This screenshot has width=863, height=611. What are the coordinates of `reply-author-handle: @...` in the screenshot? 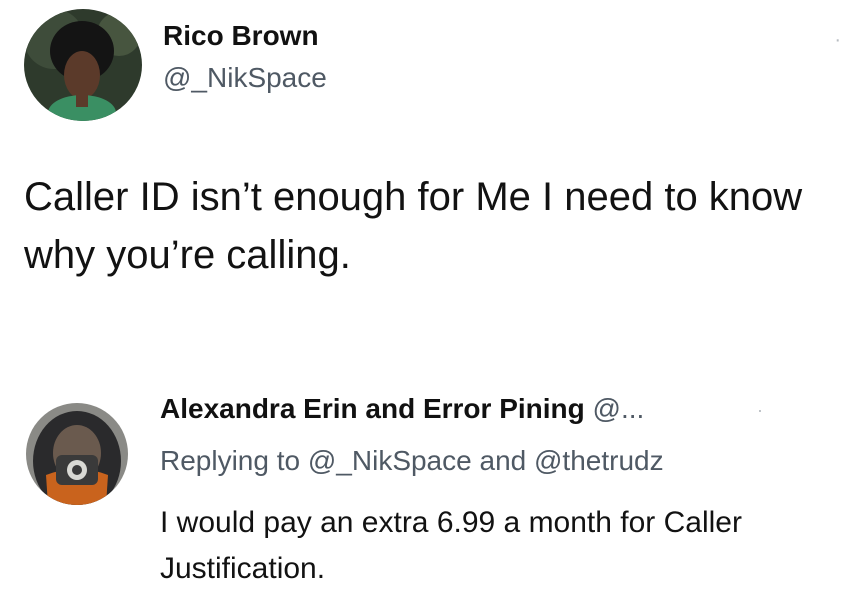 It's located at (619, 408).